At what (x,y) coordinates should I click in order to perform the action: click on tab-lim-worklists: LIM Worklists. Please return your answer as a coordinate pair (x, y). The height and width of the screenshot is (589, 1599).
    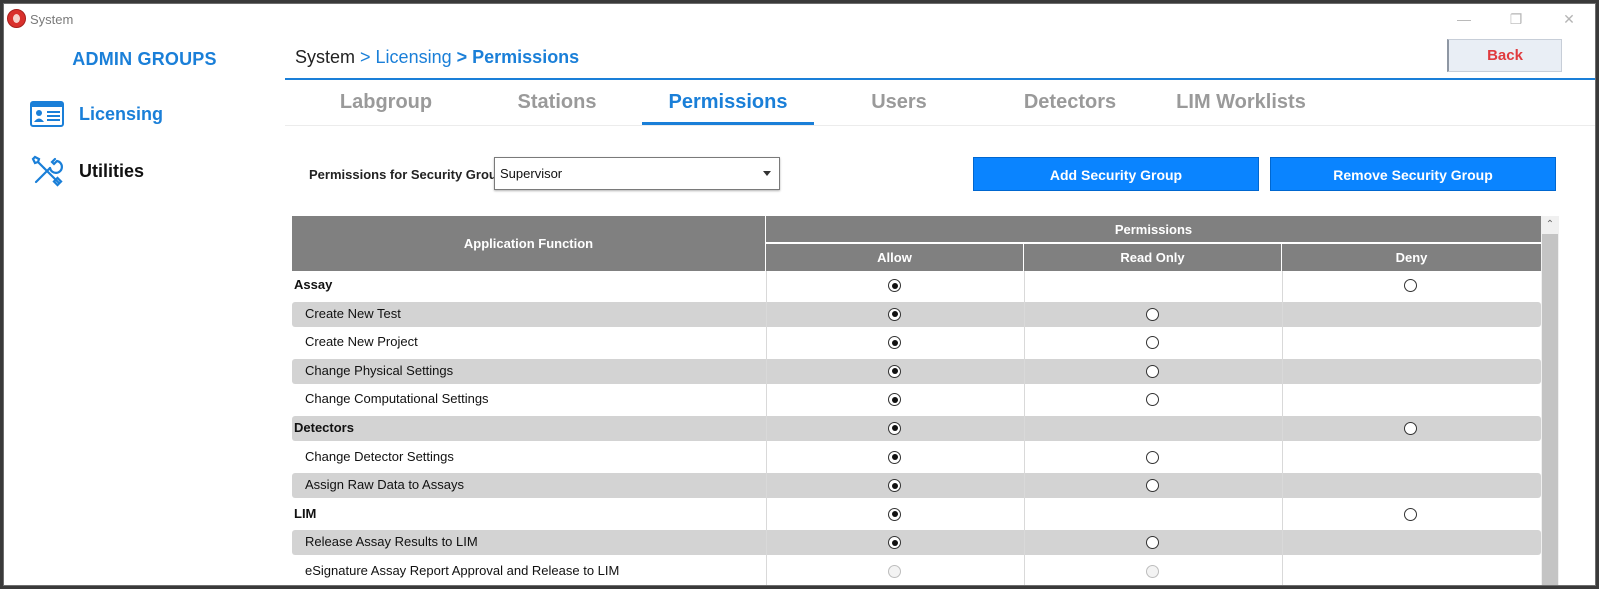
    Looking at the image, I should click on (1241, 108).